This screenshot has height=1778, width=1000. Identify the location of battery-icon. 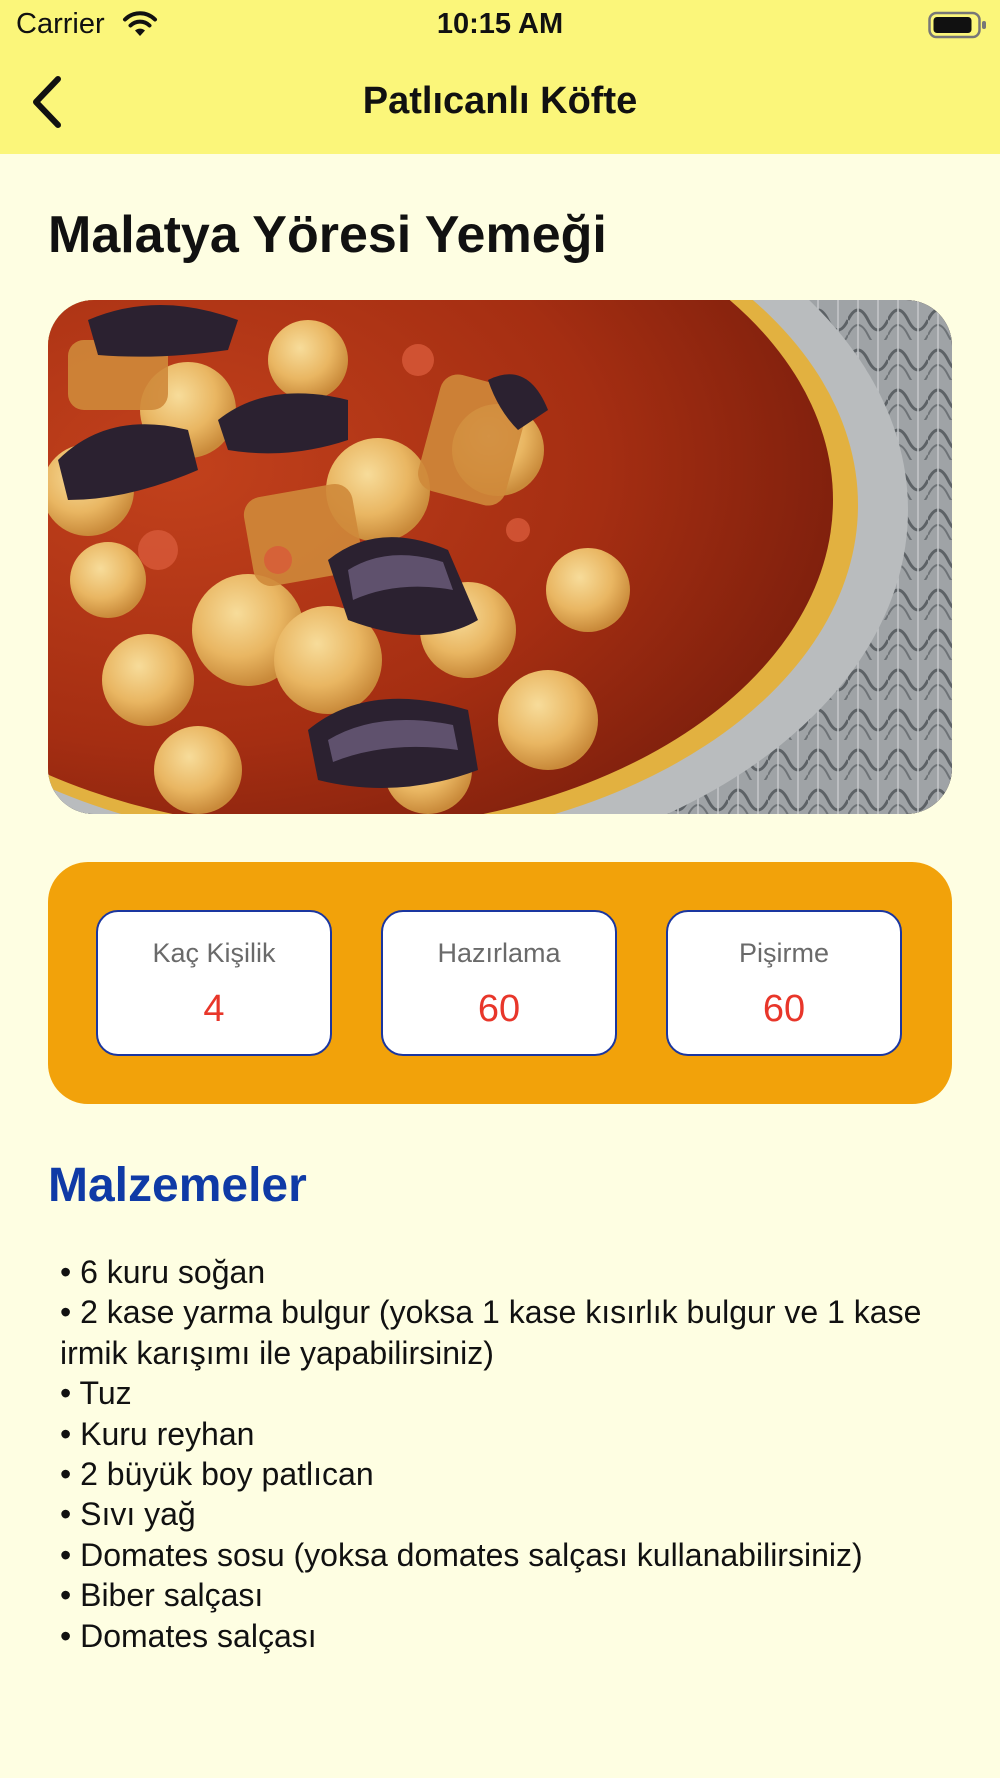
(957, 25).